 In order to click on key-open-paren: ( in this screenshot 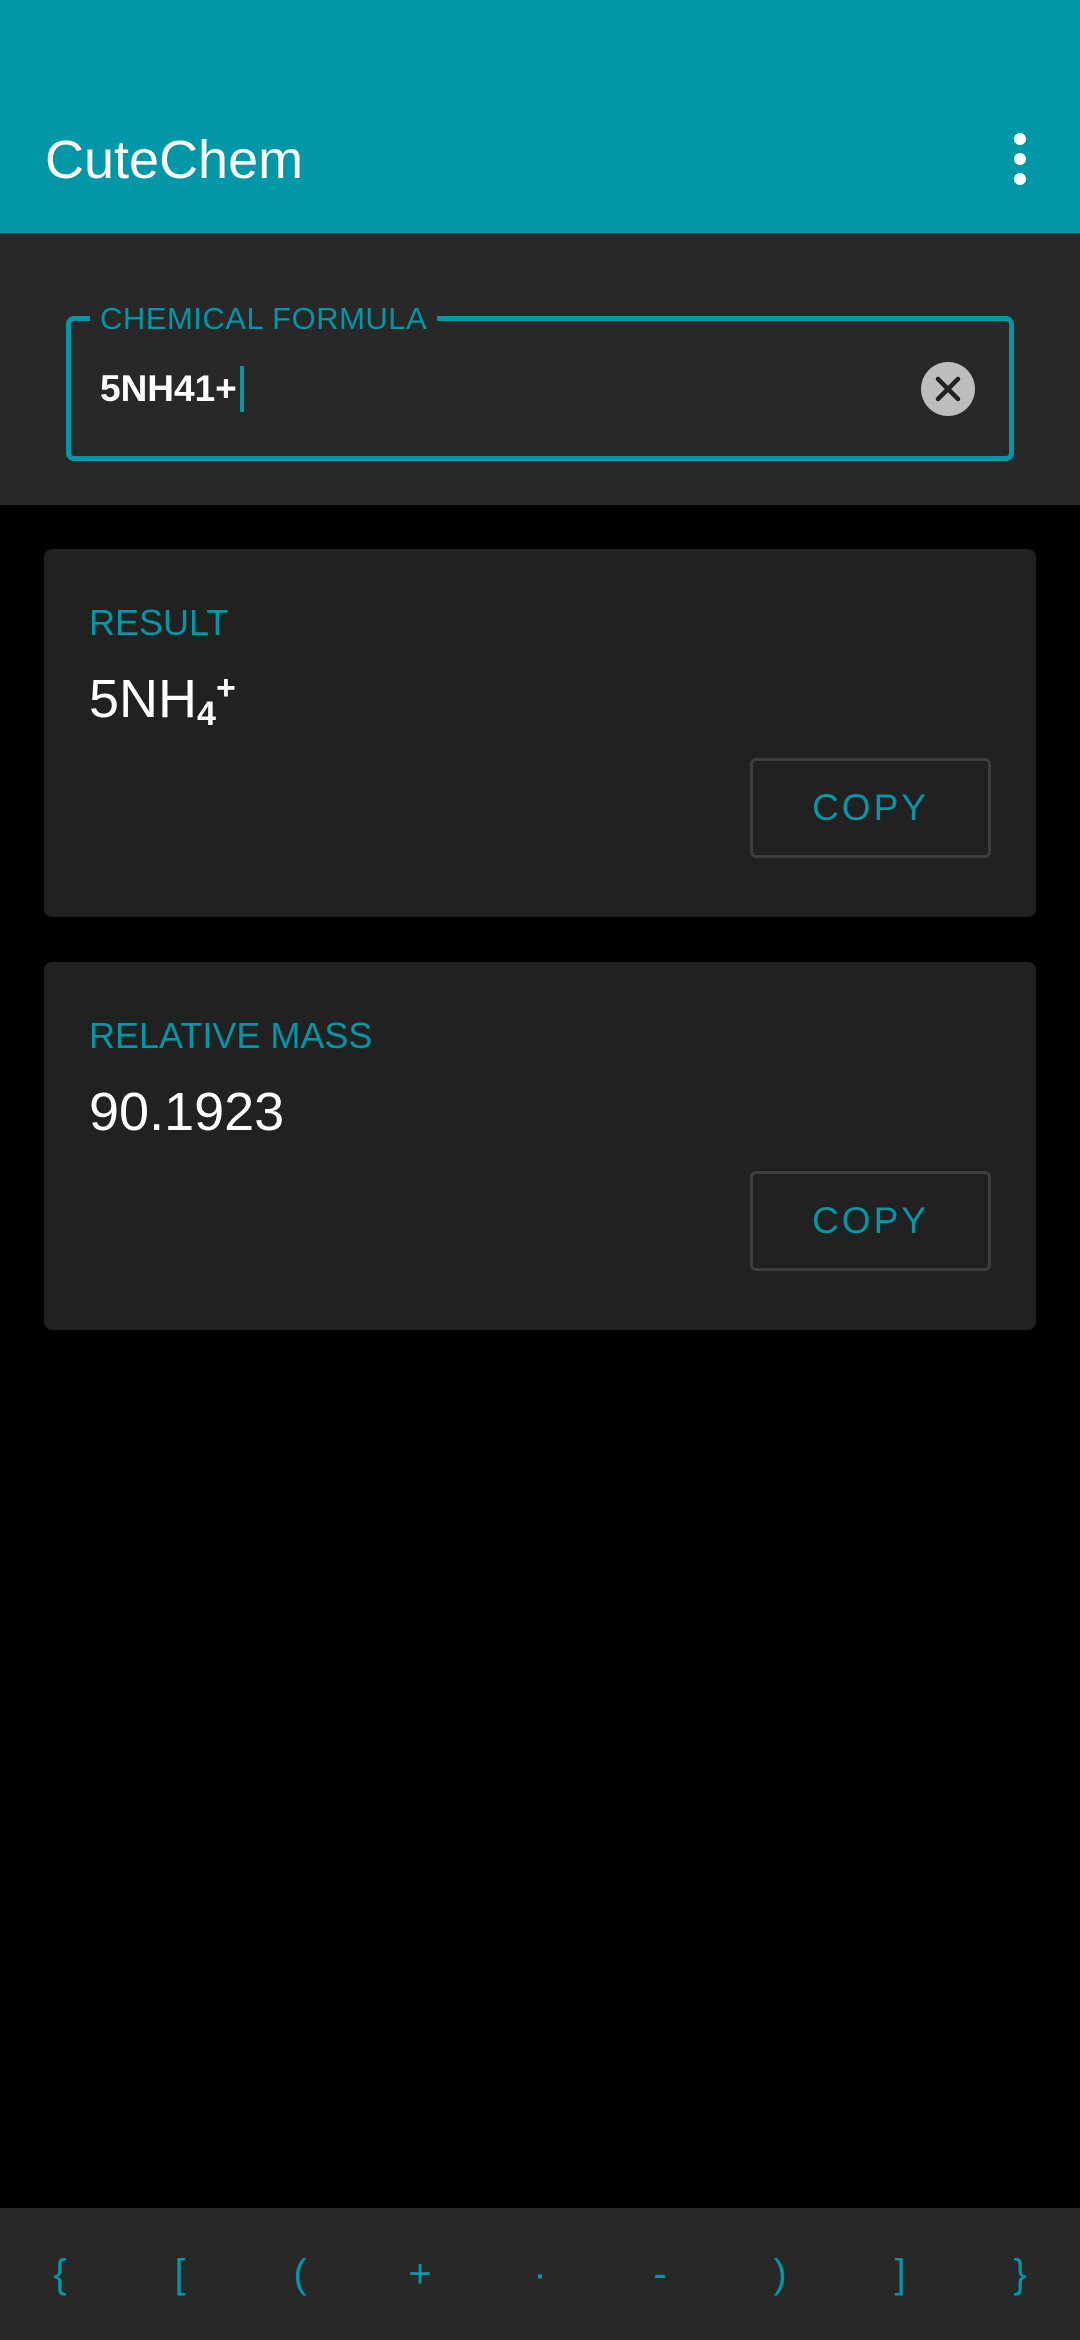, I will do `click(300, 2274)`.